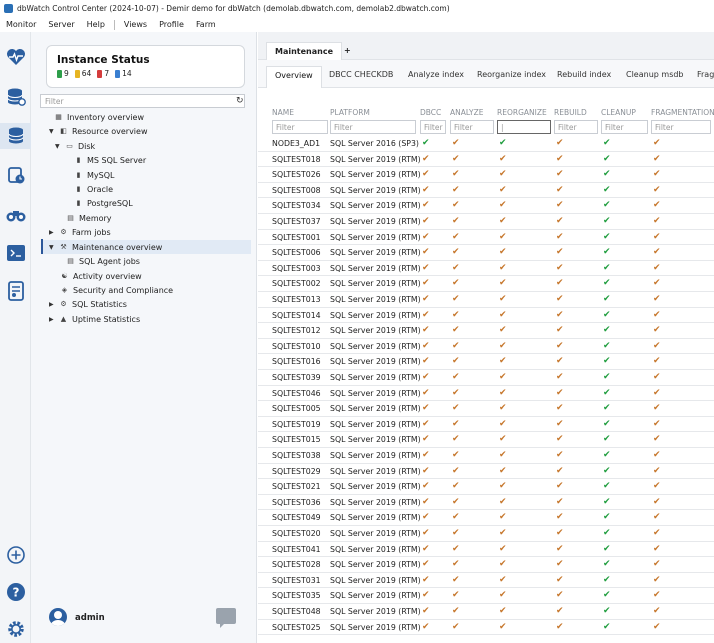 This screenshot has height=643, width=714. What do you see at coordinates (618, 112) in the screenshot?
I see `col-header-cleanup: CLEANUP` at bounding box center [618, 112].